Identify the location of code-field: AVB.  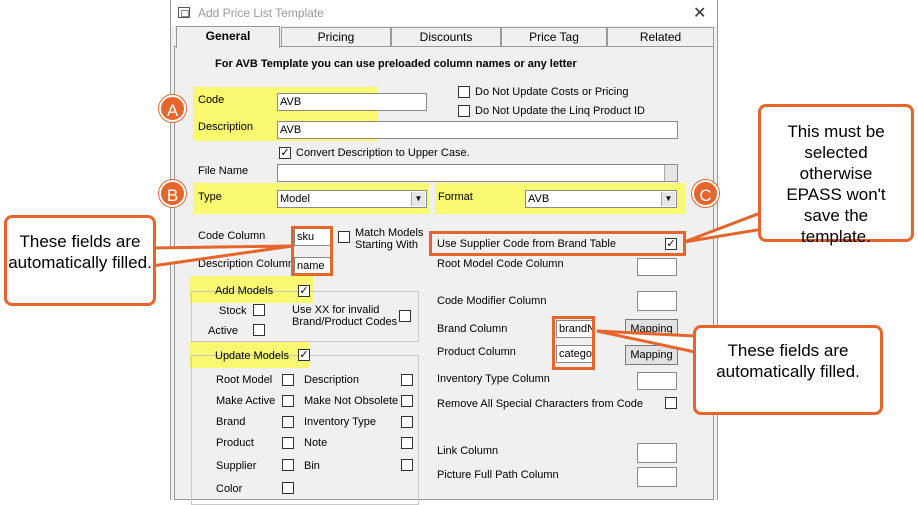
(352, 102).